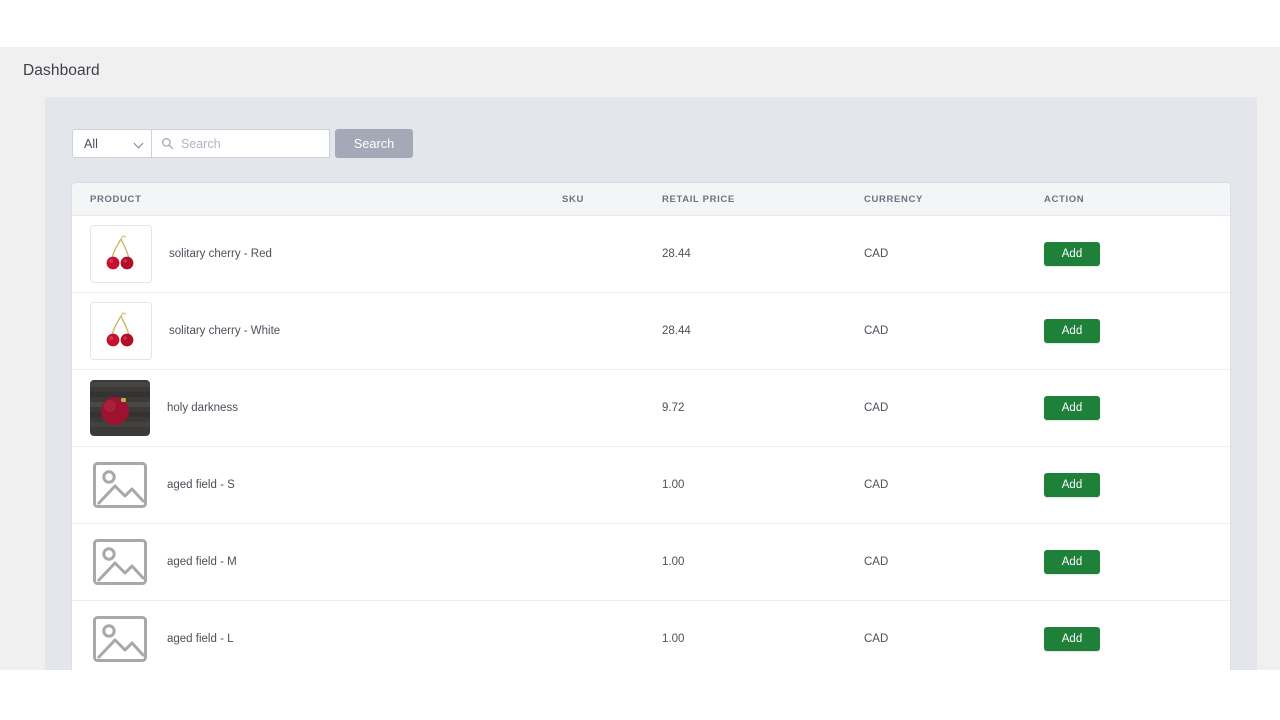 This screenshot has width=1280, height=720. I want to click on table-row: solitary cherry - White 28.44 CAD Add, so click(651, 331).